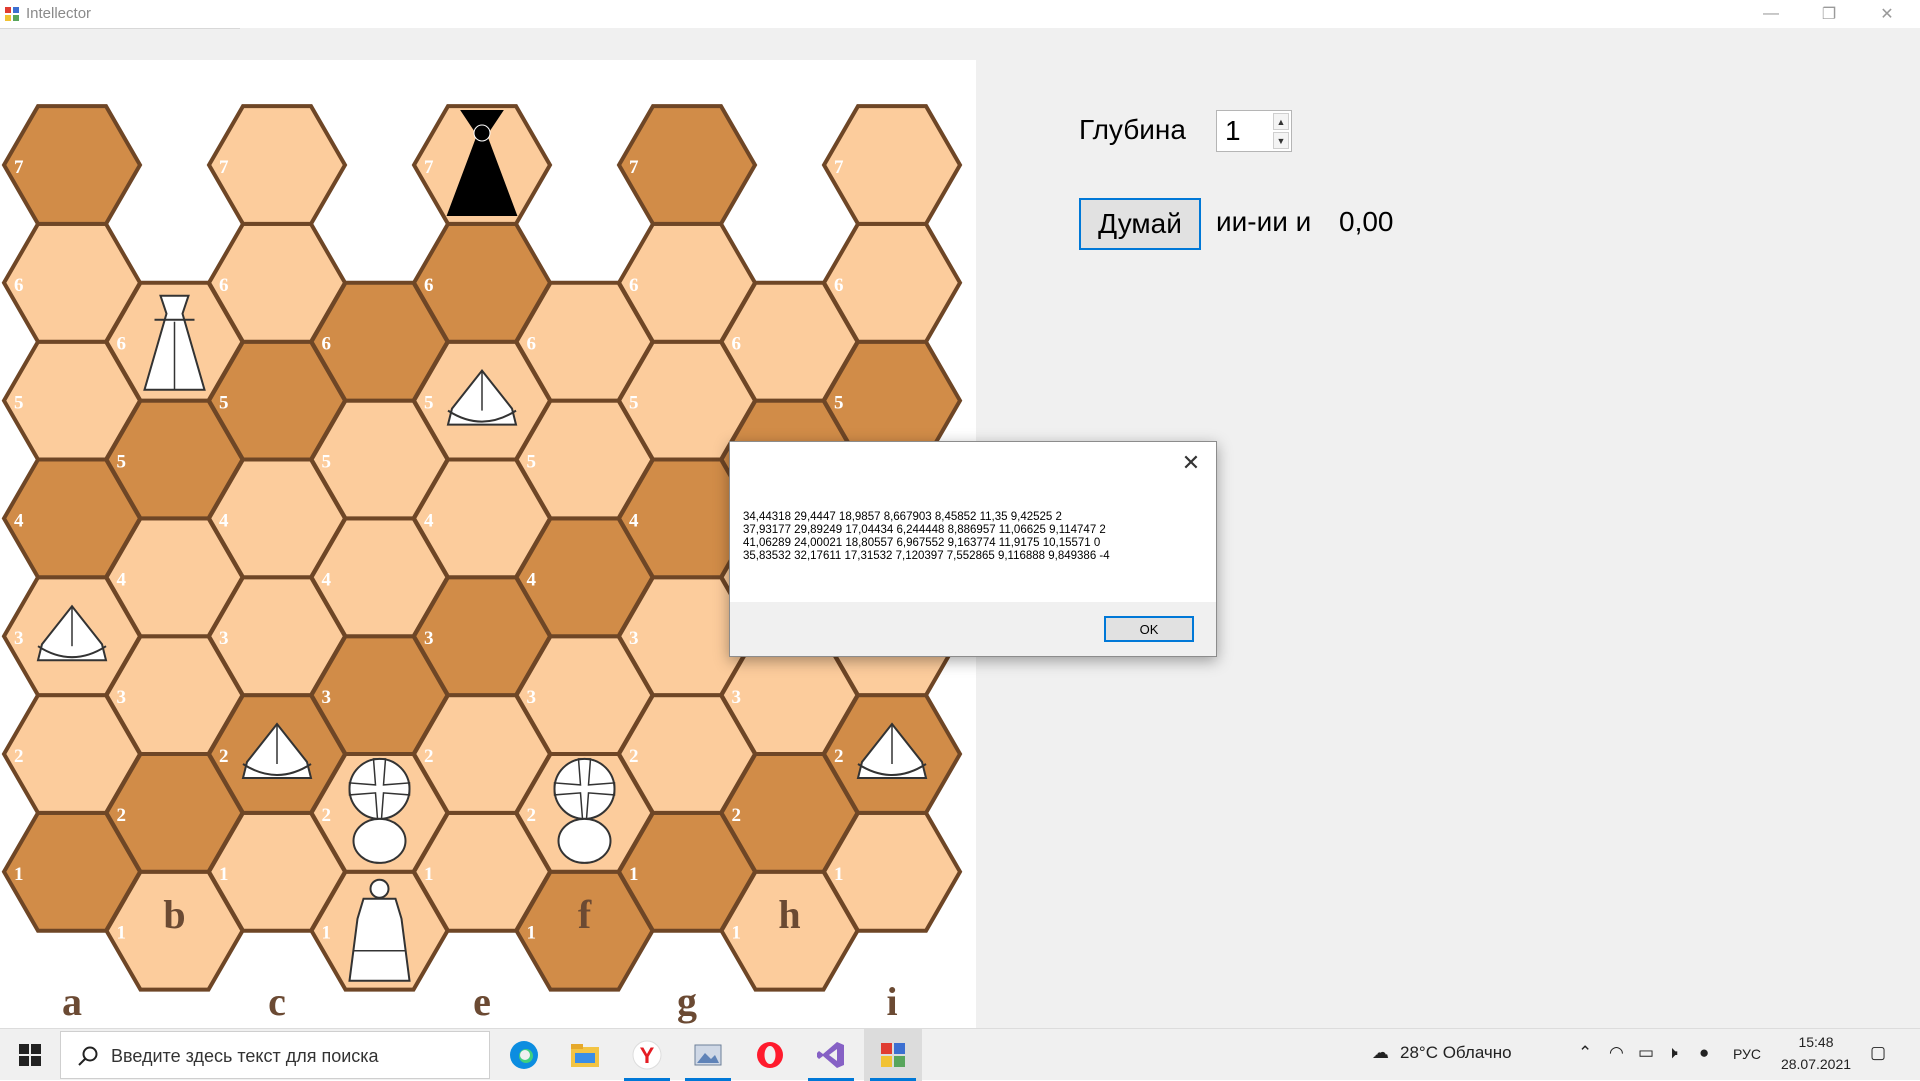 This screenshot has width=1920, height=1081. I want to click on file-label-h: h, so click(789, 914).